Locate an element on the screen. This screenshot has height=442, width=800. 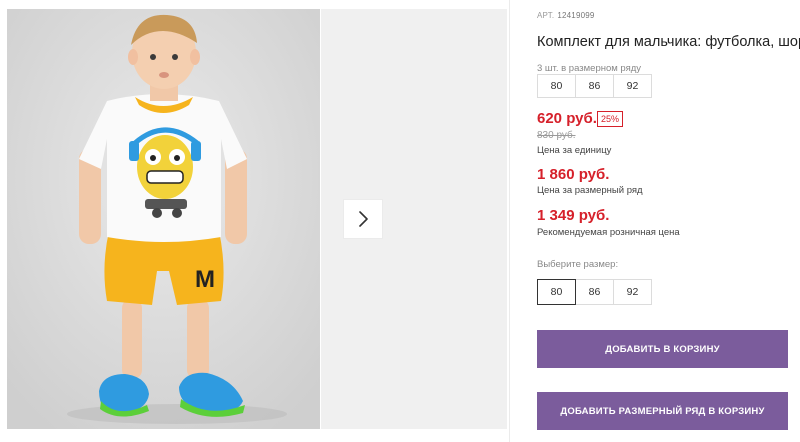
size-range-item: 86 is located at coordinates (594, 86).